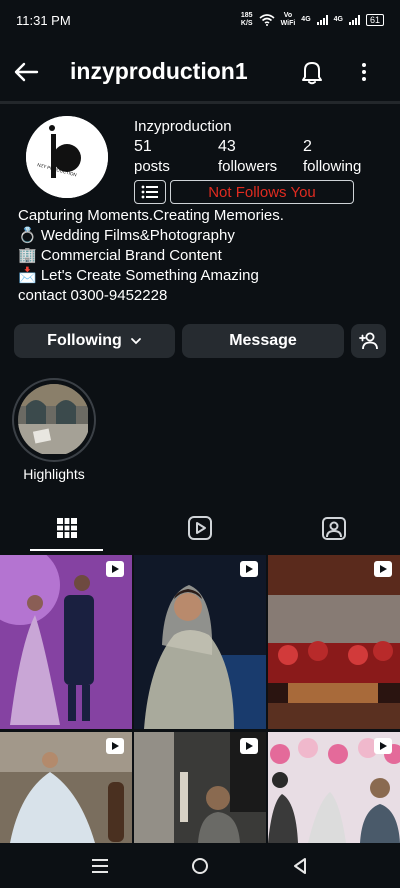 This screenshot has width=400, height=888. I want to click on suggested-users-button, so click(368, 341).